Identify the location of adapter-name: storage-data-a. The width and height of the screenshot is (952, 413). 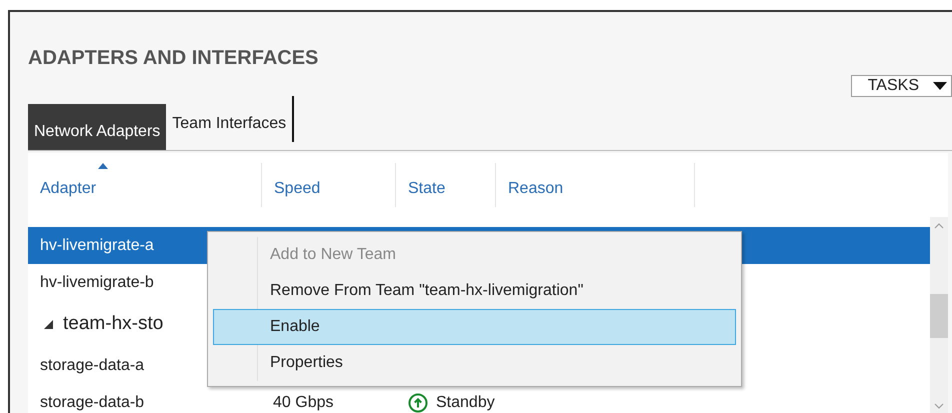
(92, 366).